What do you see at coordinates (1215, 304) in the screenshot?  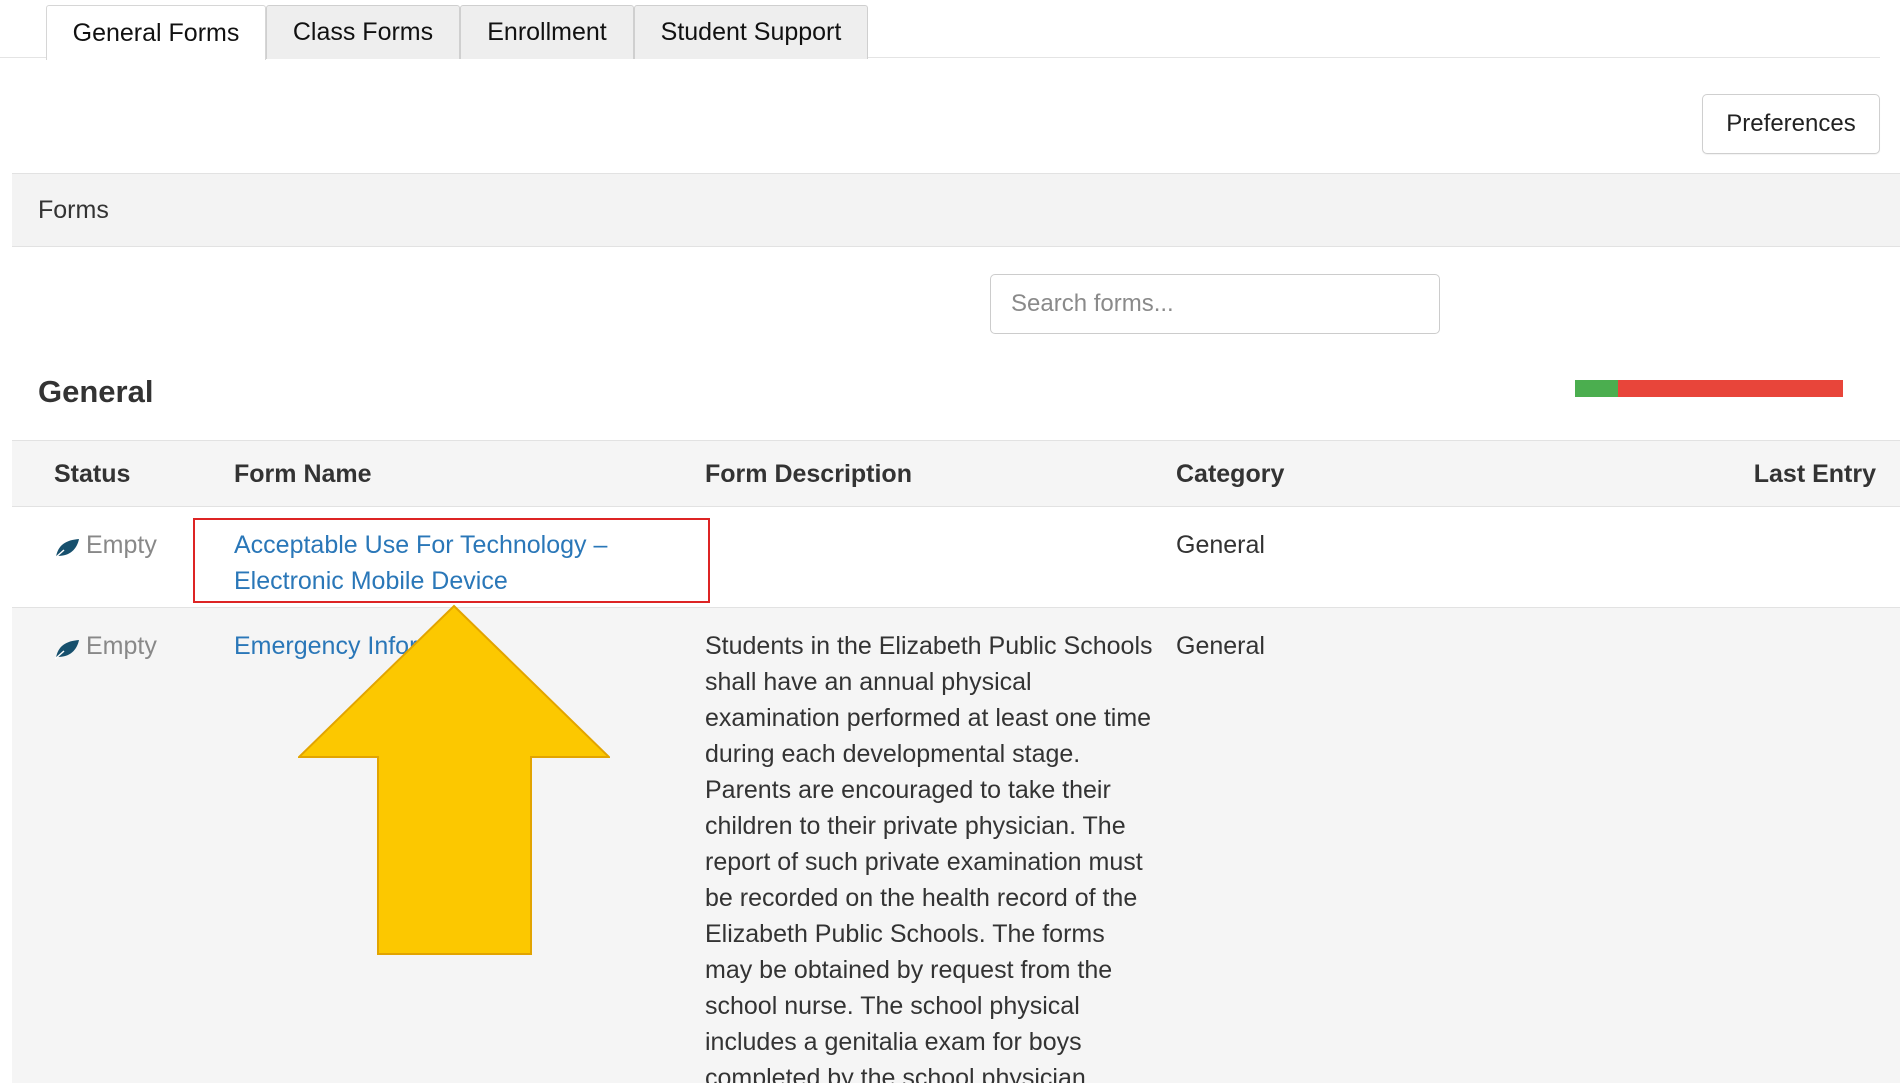 I see `search-input` at bounding box center [1215, 304].